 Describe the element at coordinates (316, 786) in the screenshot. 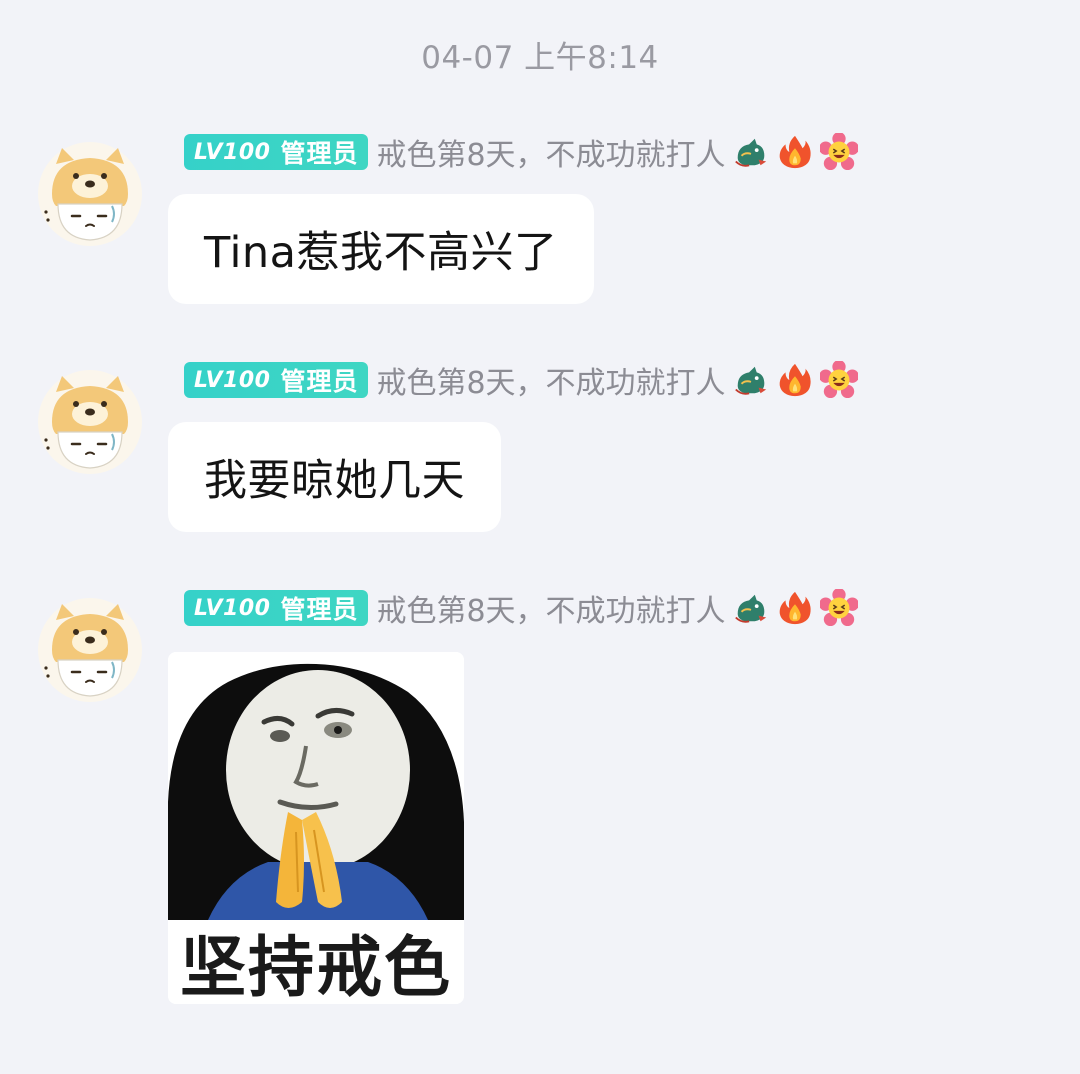

I see `praying-meme-face-icon` at that location.